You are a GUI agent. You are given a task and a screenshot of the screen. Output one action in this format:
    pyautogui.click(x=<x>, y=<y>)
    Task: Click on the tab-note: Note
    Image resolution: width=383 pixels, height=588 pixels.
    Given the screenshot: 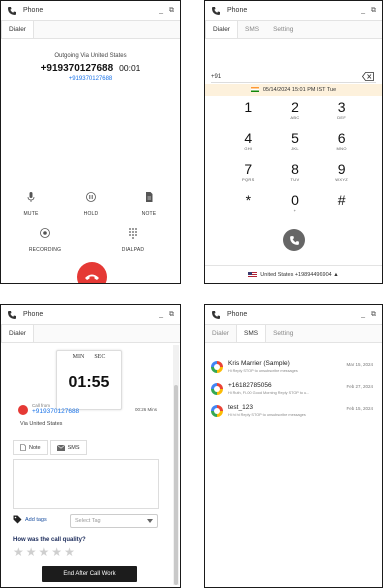 What is the action you would take?
    pyautogui.click(x=30, y=447)
    